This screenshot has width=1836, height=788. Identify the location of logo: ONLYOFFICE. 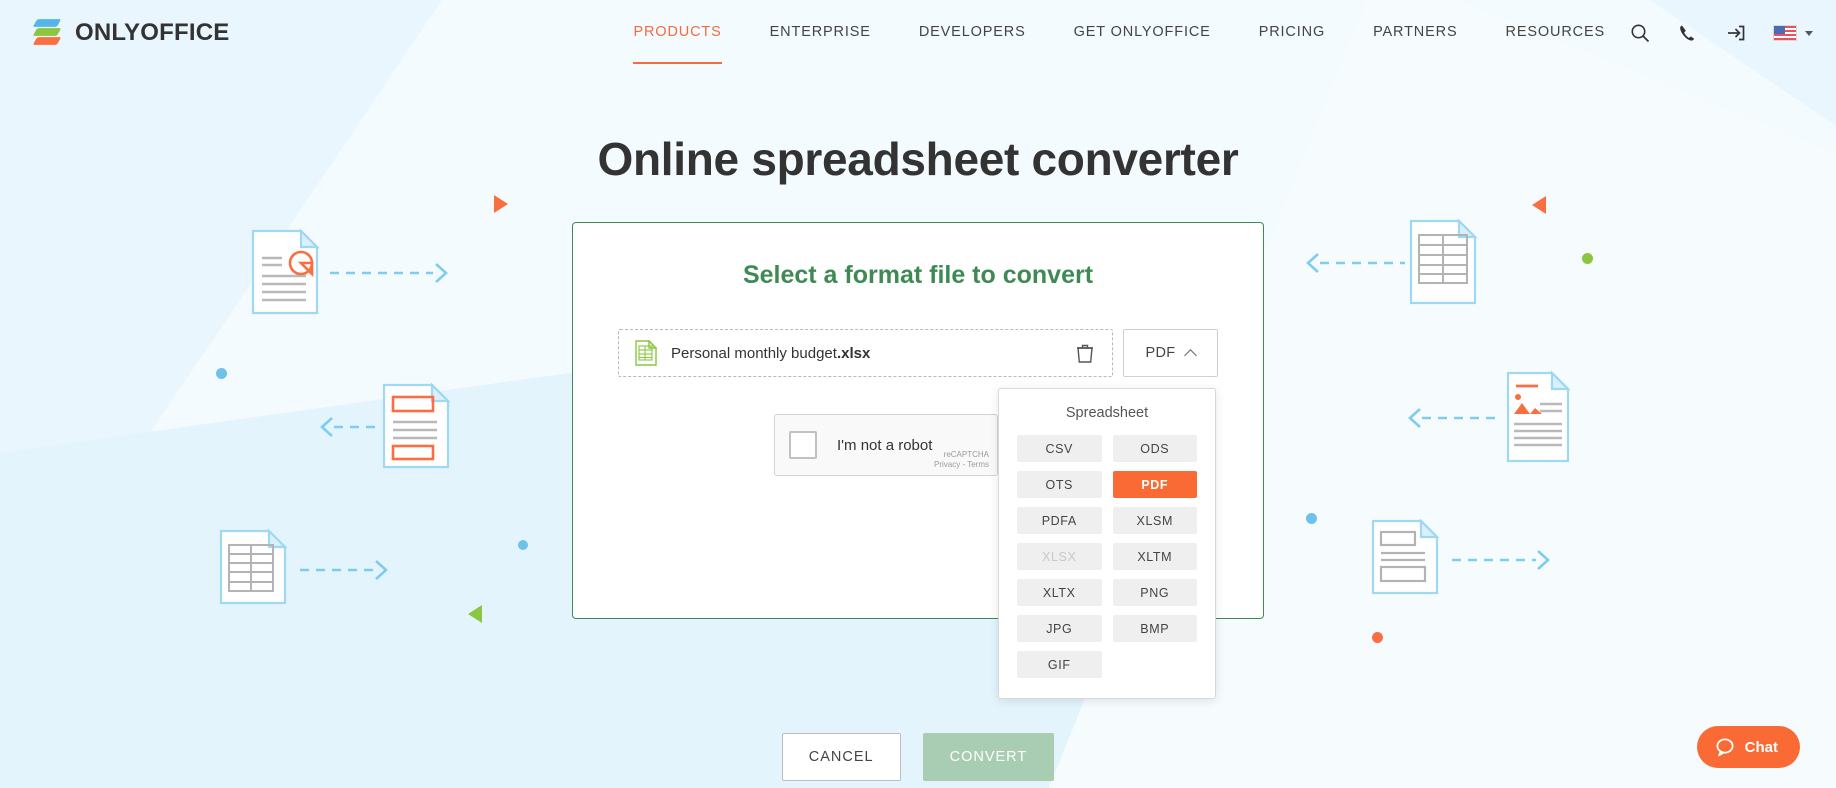
(129, 33).